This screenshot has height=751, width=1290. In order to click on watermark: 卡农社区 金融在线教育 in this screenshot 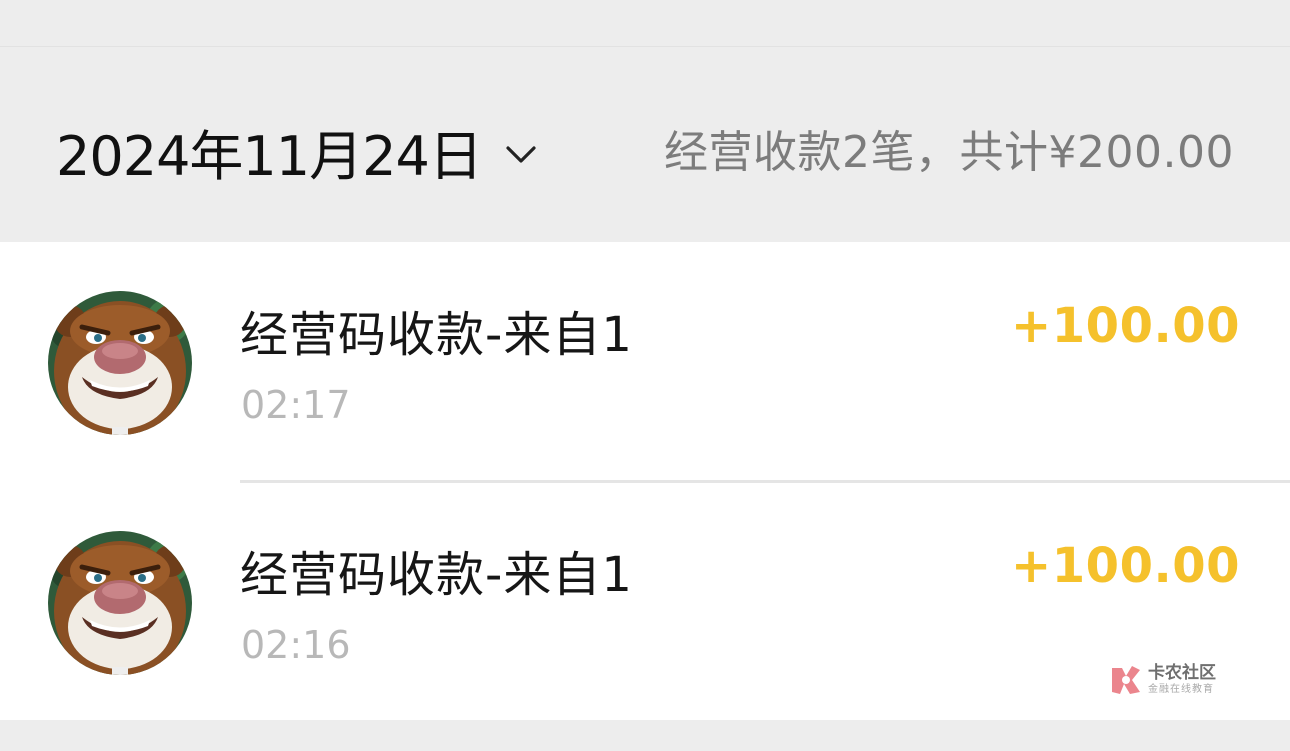, I will do `click(1162, 680)`.